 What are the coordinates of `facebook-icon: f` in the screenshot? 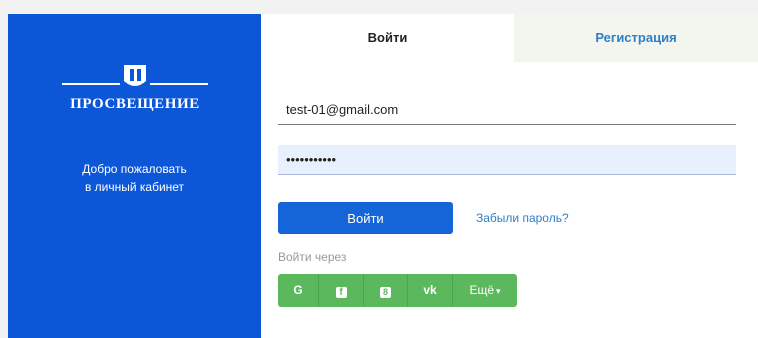 It's located at (341, 292).